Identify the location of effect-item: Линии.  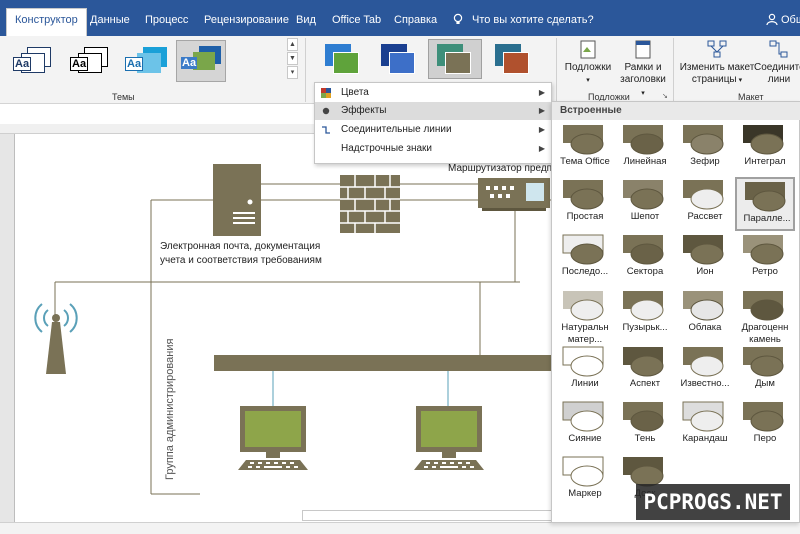
(585, 371).